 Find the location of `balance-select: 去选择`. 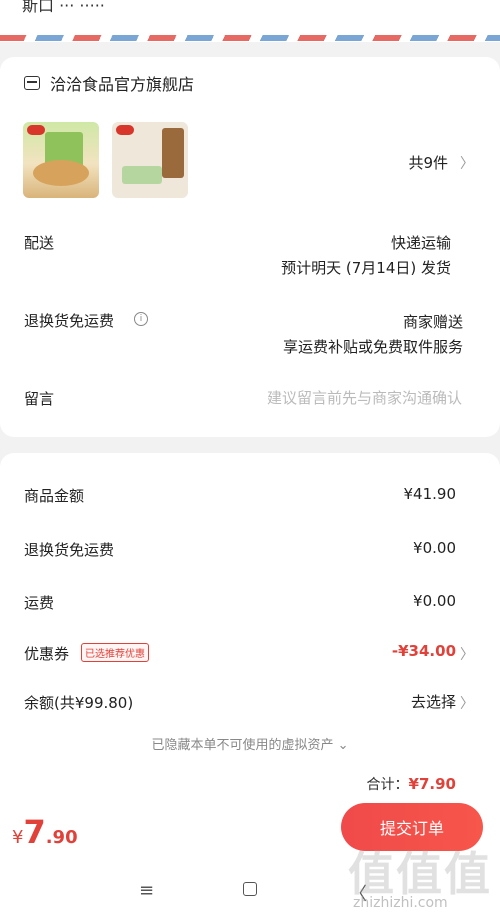

balance-select: 去选择 is located at coordinates (433, 701).